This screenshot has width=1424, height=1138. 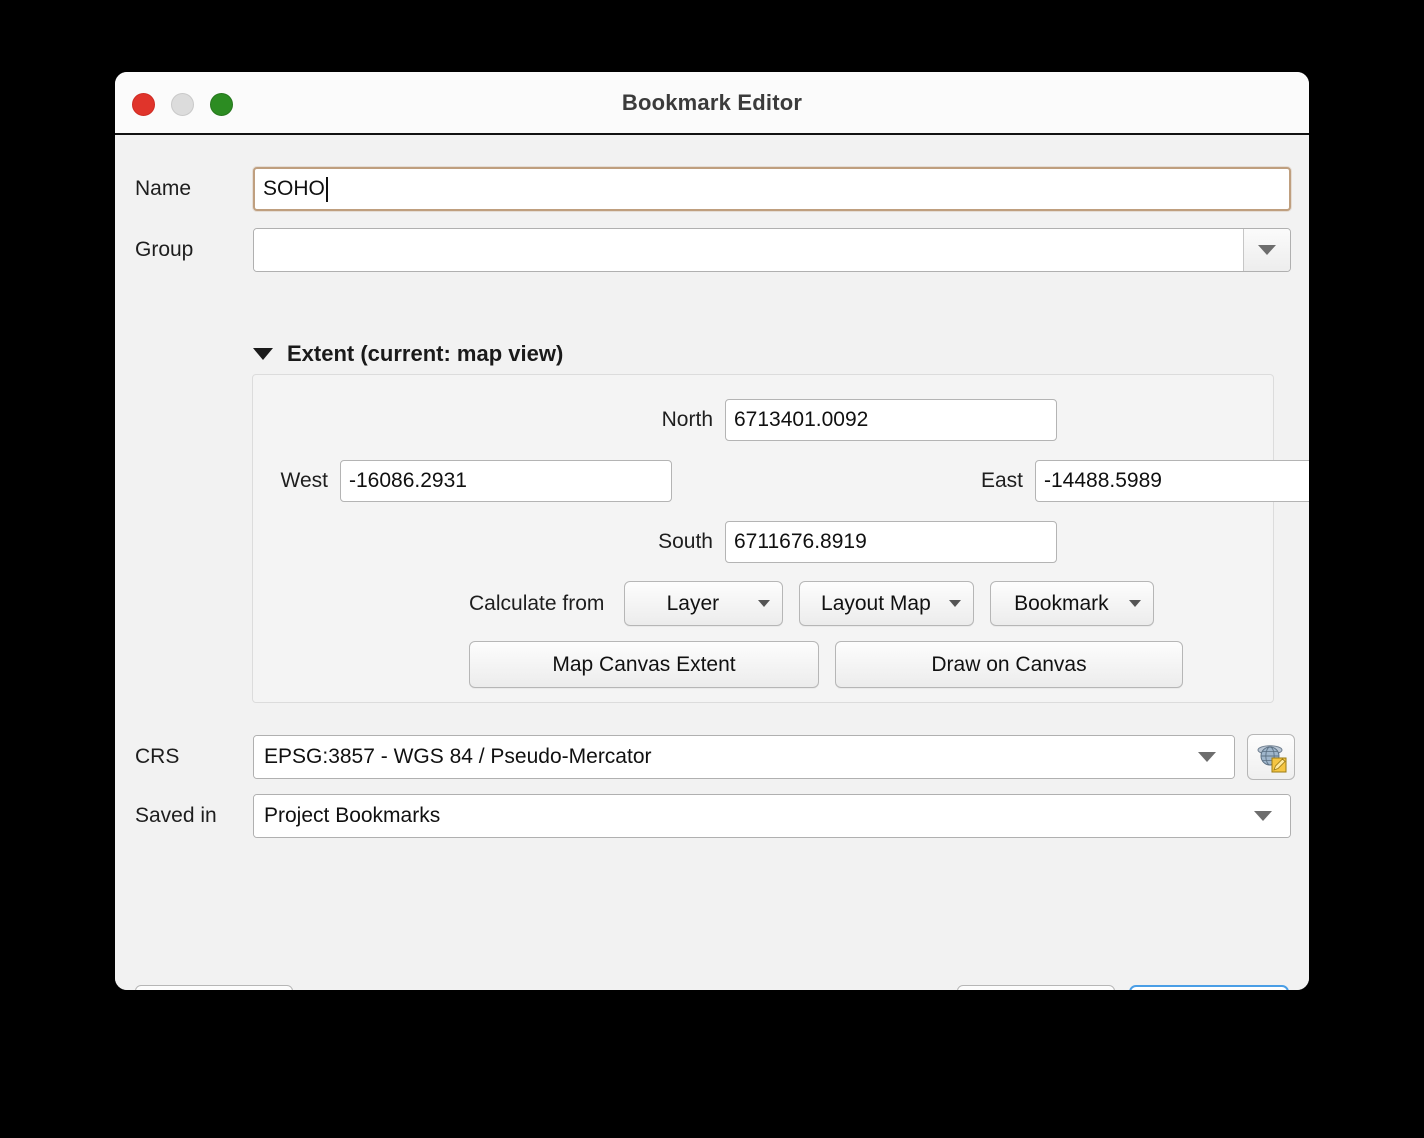 I want to click on select-crs-button, so click(x=1271, y=757).